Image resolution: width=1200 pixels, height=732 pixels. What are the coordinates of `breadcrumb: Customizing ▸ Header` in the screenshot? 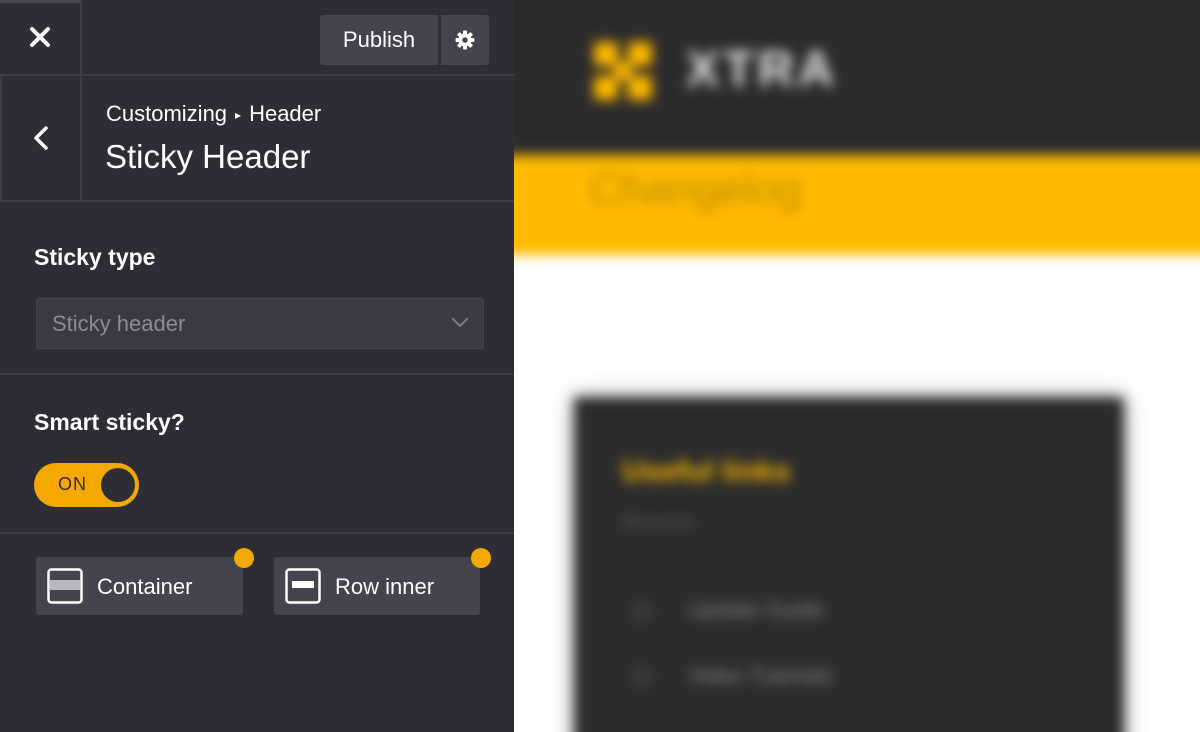 It's located at (213, 114).